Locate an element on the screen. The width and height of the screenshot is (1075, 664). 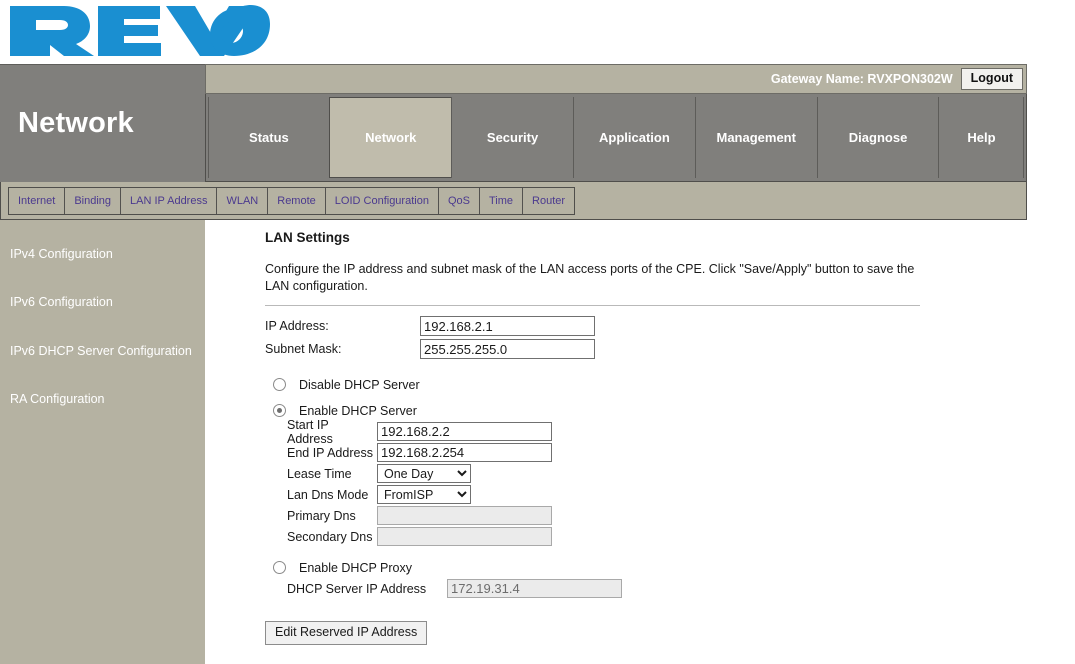
lease-time-select: One Day is located at coordinates (424, 474).